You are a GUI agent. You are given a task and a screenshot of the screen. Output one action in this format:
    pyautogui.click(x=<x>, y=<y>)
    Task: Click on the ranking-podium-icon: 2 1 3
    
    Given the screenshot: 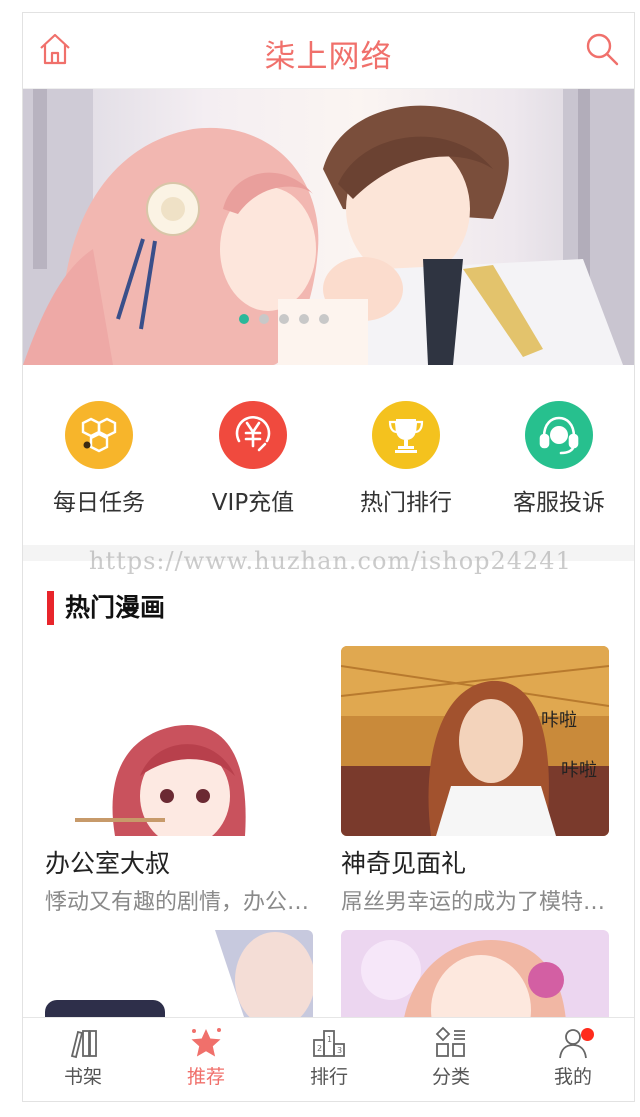 What is the action you would take?
    pyautogui.click(x=329, y=1043)
    